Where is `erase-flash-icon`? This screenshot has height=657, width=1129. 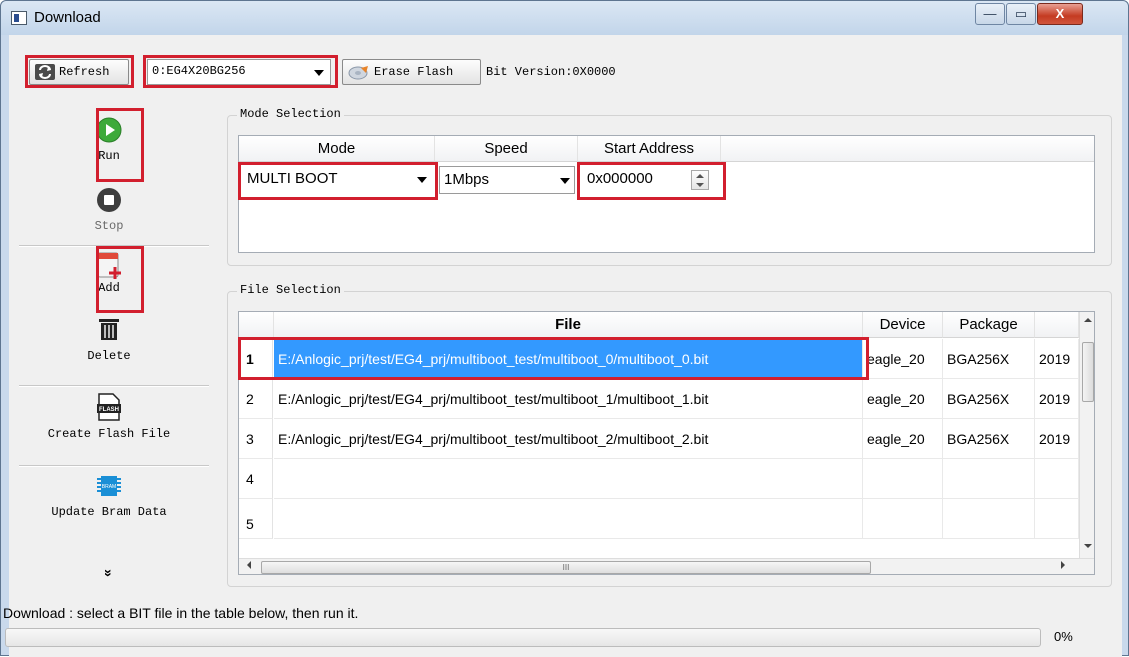 erase-flash-icon is located at coordinates (358, 73).